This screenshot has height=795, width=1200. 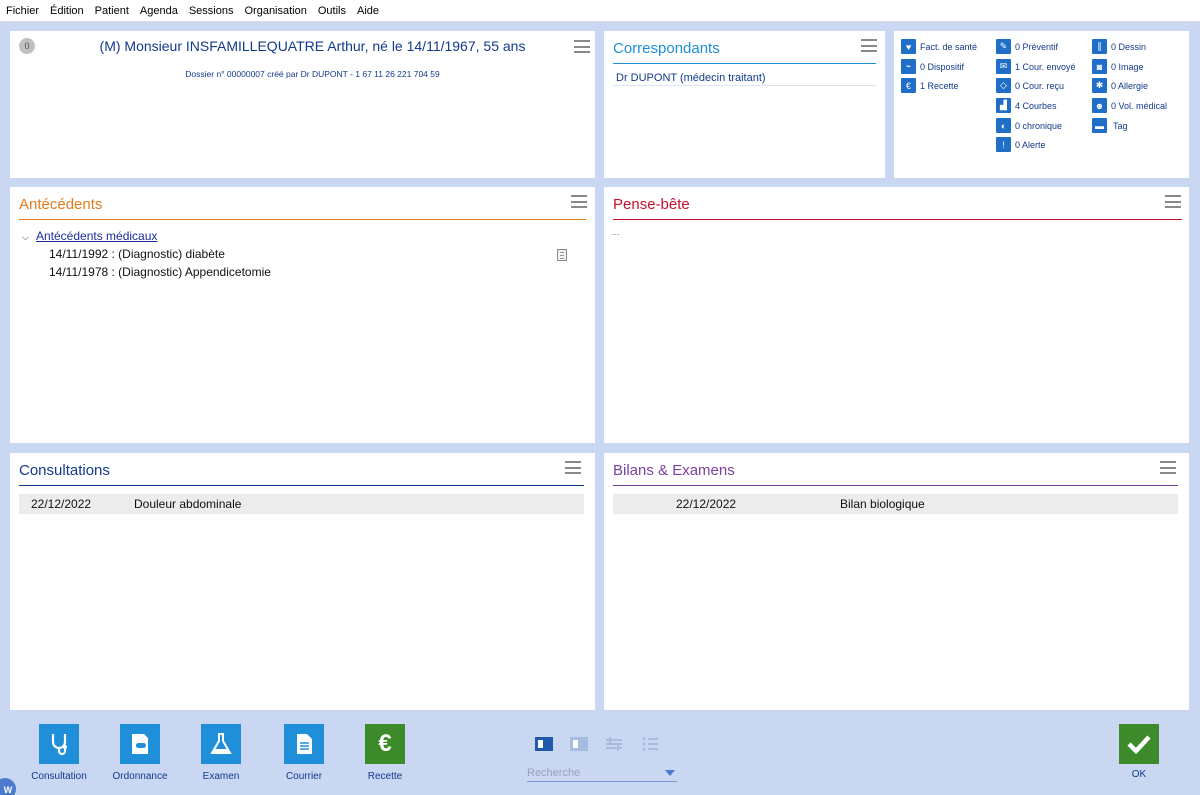 I want to click on ok-button, so click(x=1139, y=744).